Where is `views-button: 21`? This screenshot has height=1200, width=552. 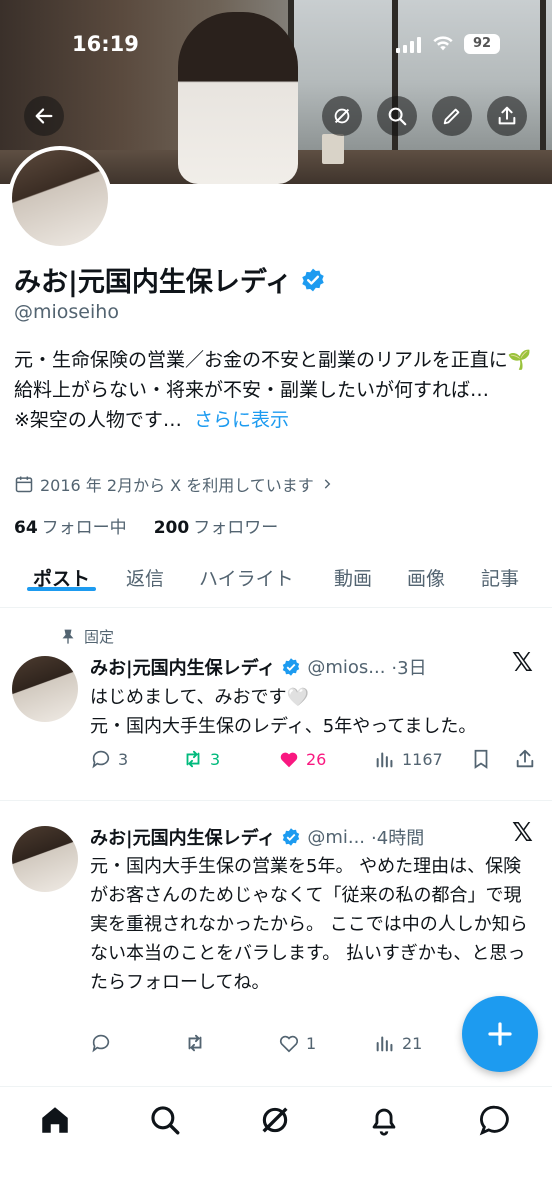 views-button: 21 is located at coordinates (398, 1043).